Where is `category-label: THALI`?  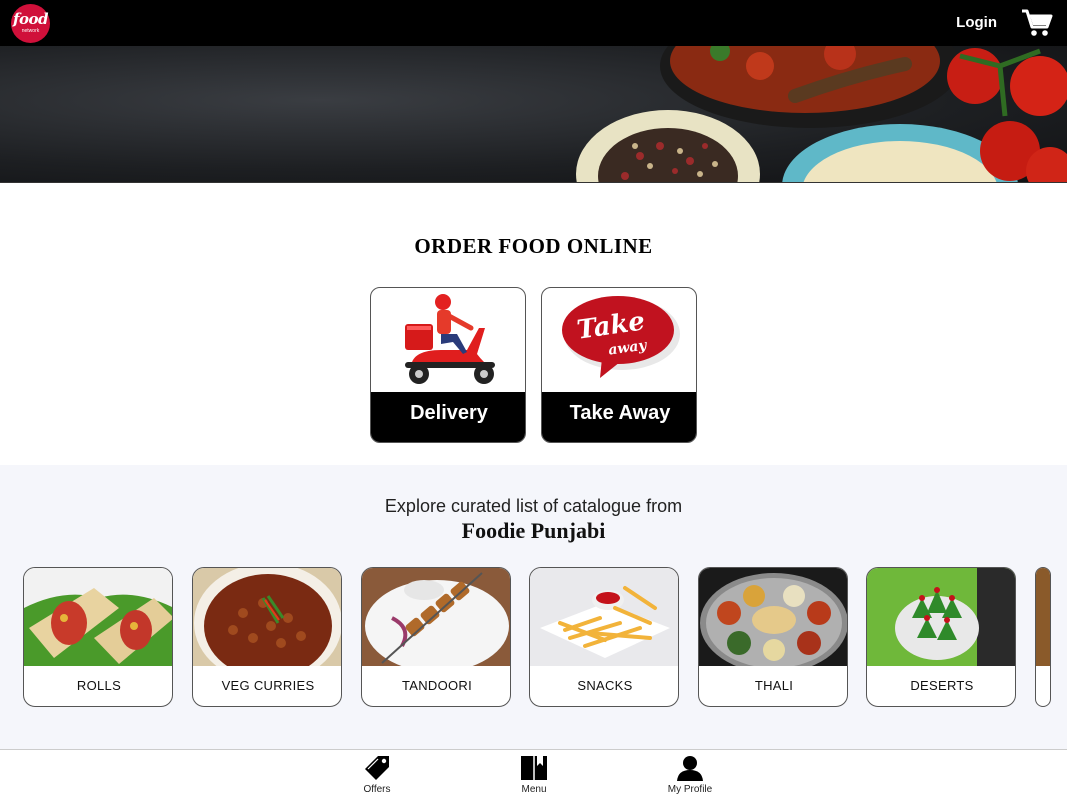
category-label: THALI is located at coordinates (774, 685).